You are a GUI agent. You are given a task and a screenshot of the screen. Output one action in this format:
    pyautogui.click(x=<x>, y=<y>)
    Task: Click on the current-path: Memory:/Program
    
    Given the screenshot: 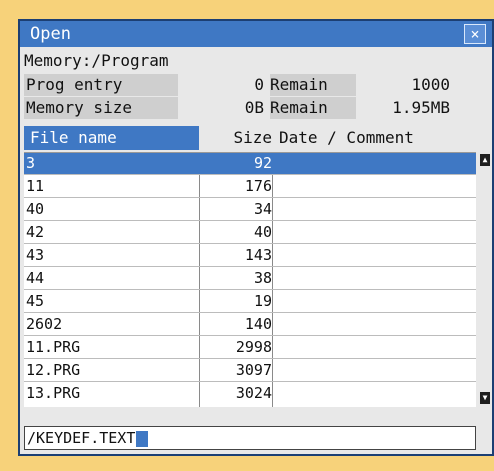 What is the action you would take?
    pyautogui.click(x=96, y=60)
    